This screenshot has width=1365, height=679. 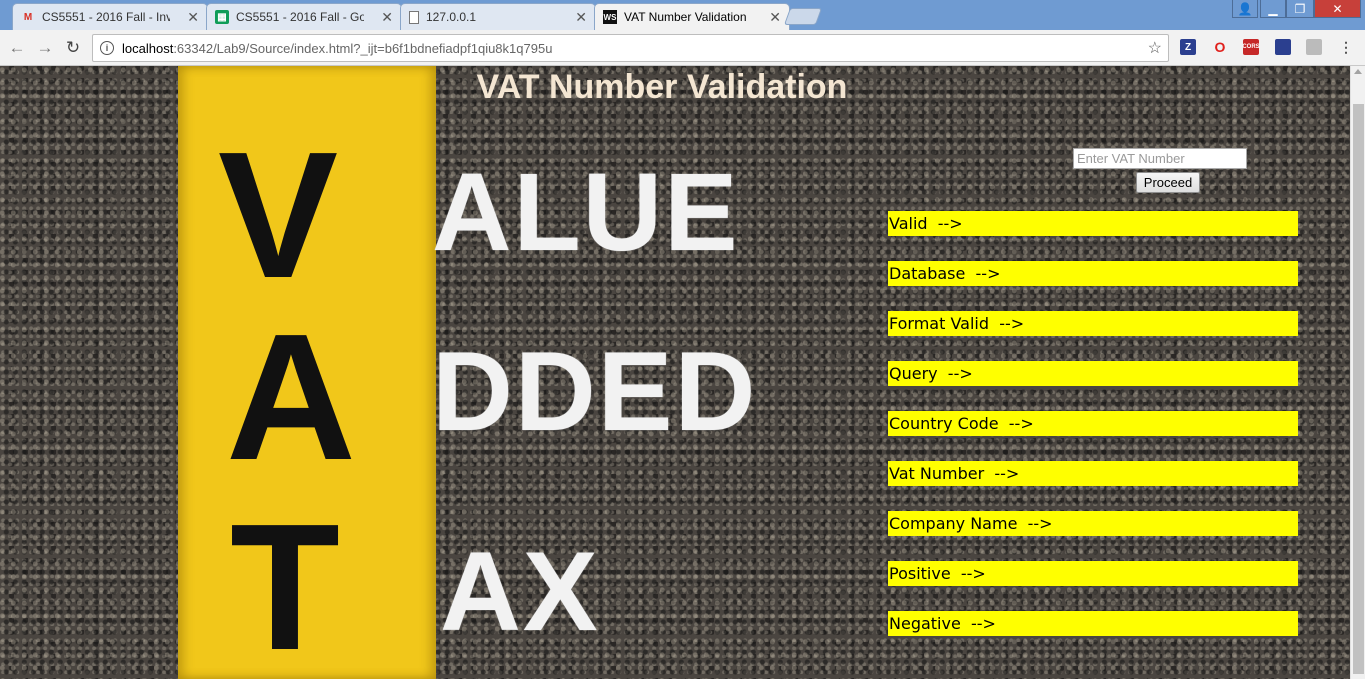 What do you see at coordinates (1273, 9) in the screenshot?
I see `minimize-icon: ▁` at bounding box center [1273, 9].